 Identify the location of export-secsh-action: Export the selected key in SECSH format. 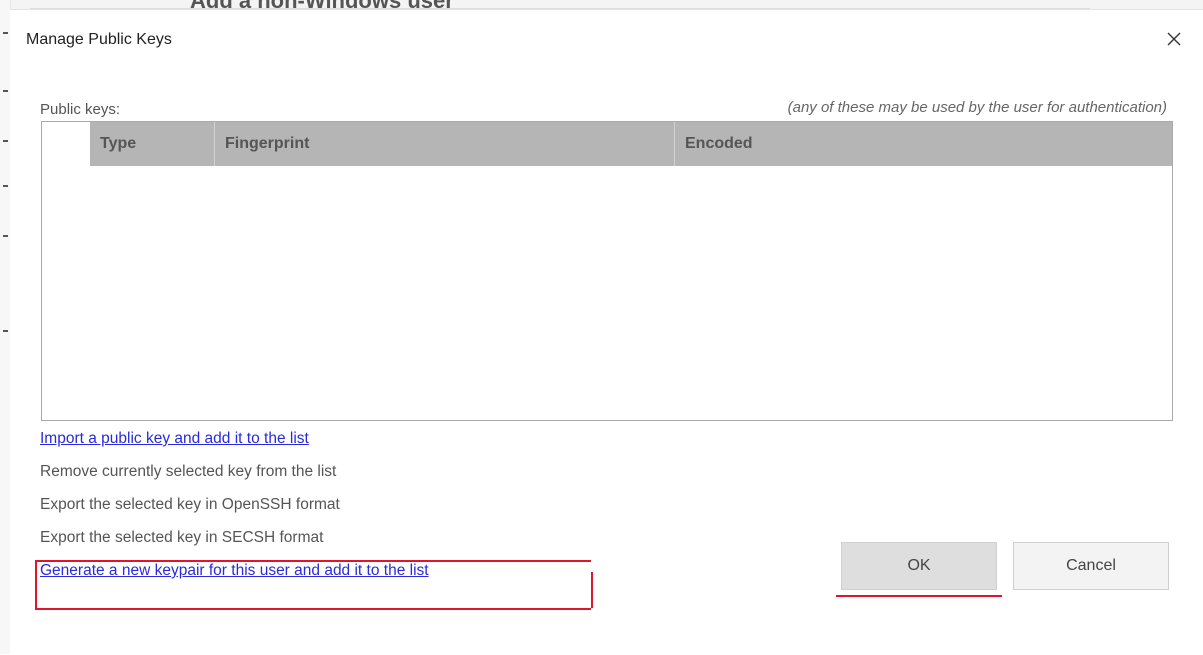
(182, 537).